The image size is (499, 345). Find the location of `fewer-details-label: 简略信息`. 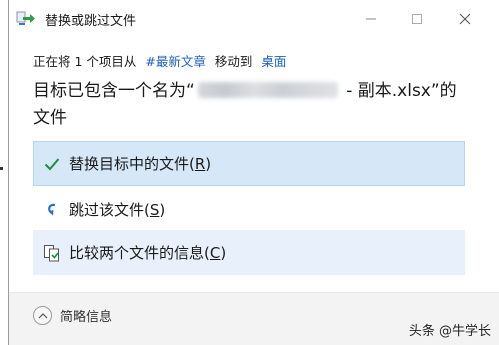

fewer-details-label: 简略信息 is located at coordinates (86, 317).